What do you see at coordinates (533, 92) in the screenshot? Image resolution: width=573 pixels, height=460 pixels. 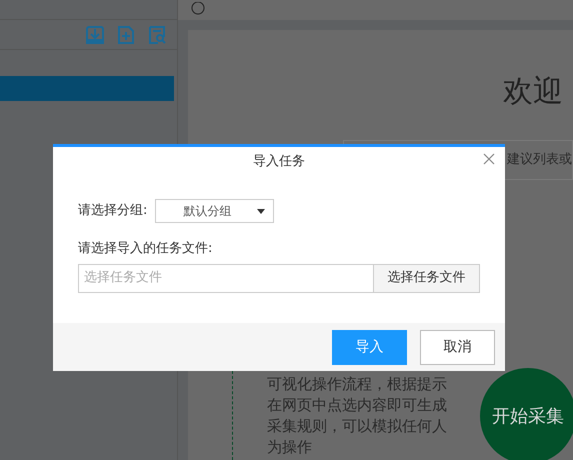 I see `welcome-title: 欢迎` at bounding box center [533, 92].